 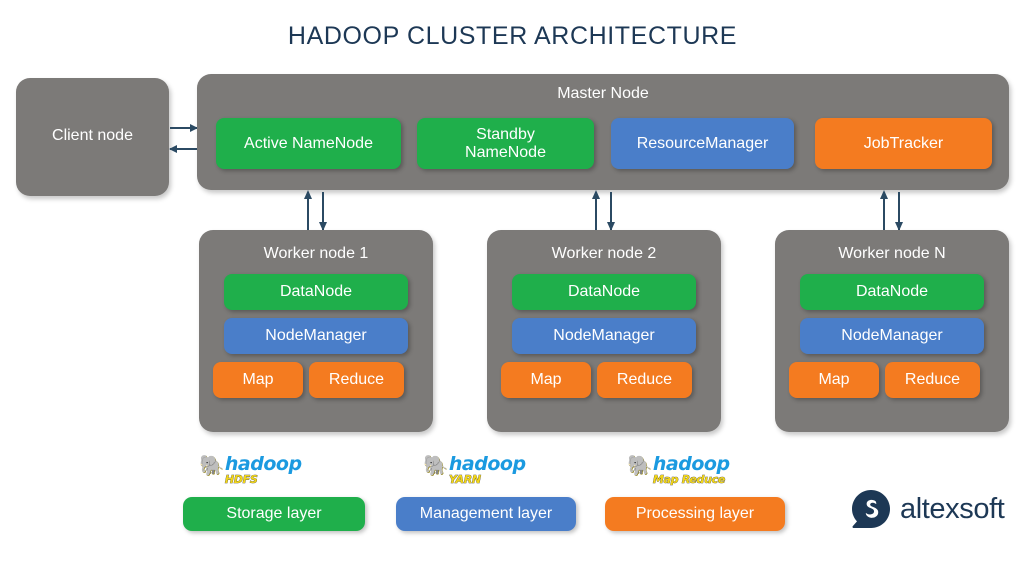 I want to click on legend-processing-layer-pill: Processing layer, so click(x=695, y=514).